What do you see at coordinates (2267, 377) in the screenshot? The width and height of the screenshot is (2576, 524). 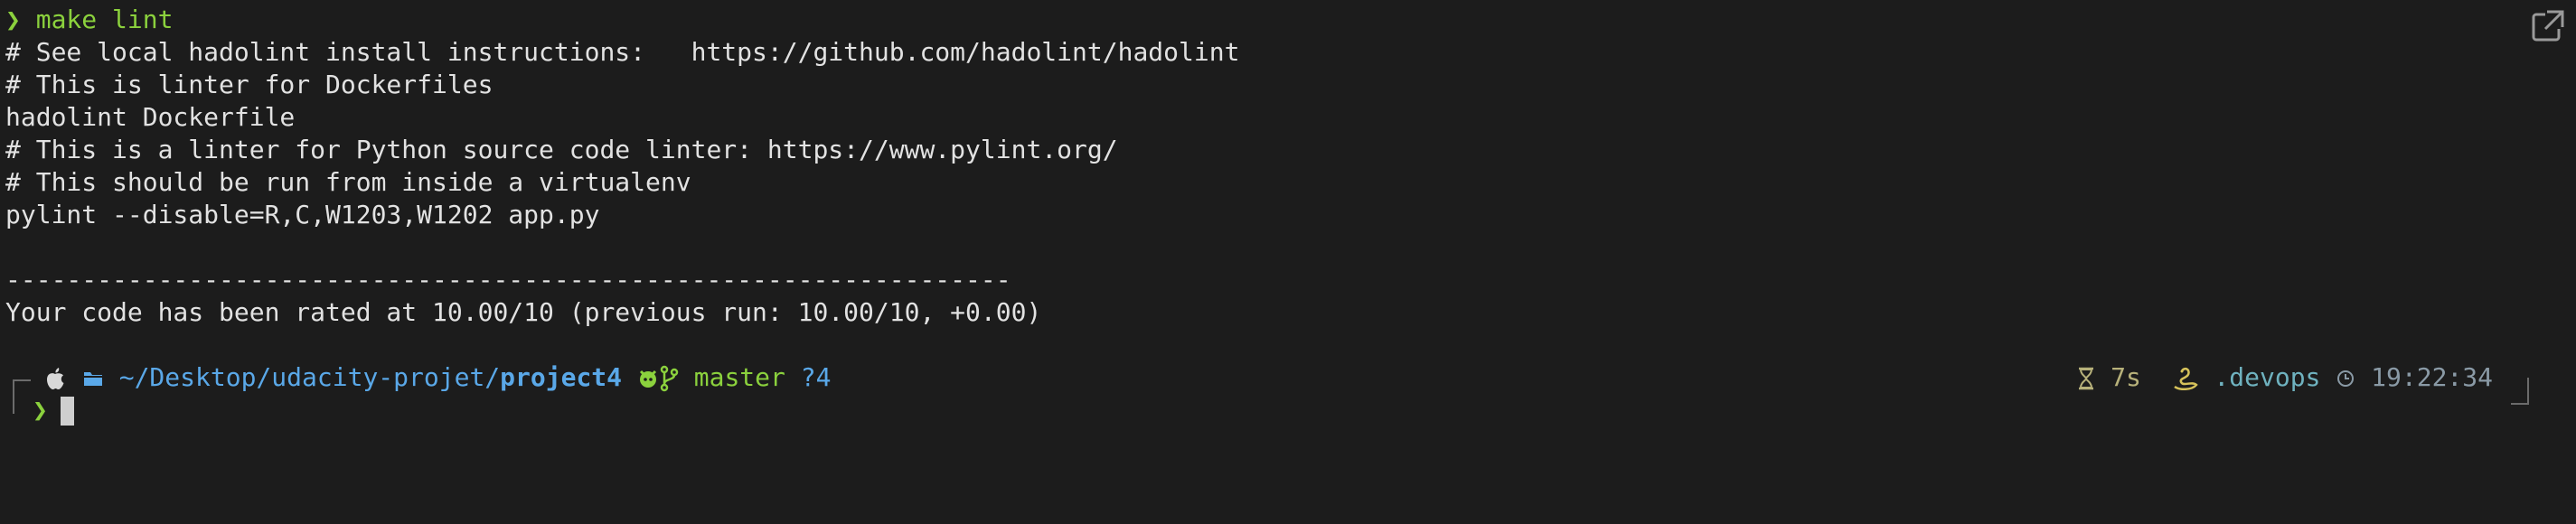 I see `virtualenv-name: .devops` at bounding box center [2267, 377].